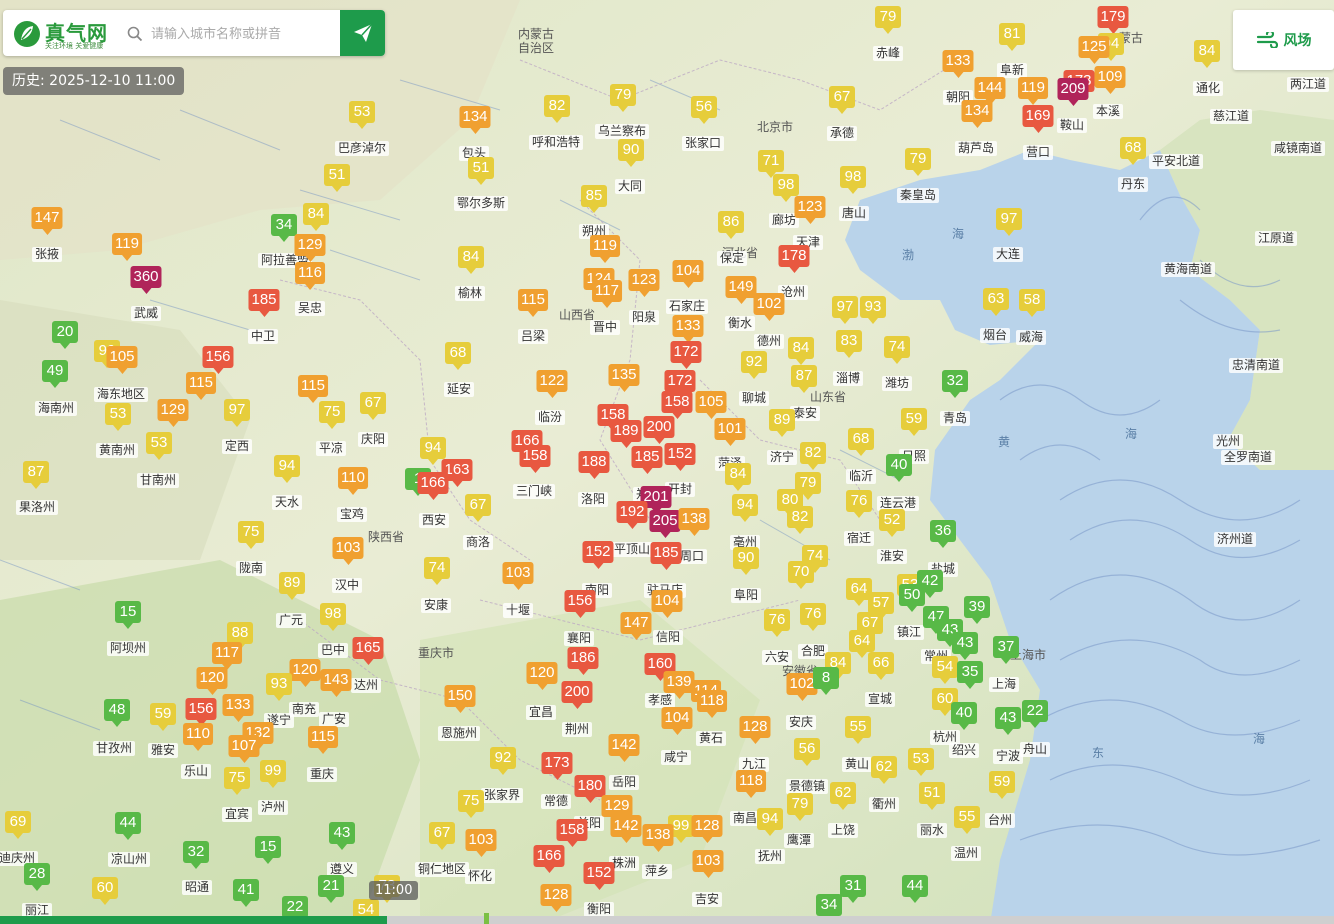  Describe the element at coordinates (605, 249) in the screenshot. I see `aqi-marker: 119` at that location.